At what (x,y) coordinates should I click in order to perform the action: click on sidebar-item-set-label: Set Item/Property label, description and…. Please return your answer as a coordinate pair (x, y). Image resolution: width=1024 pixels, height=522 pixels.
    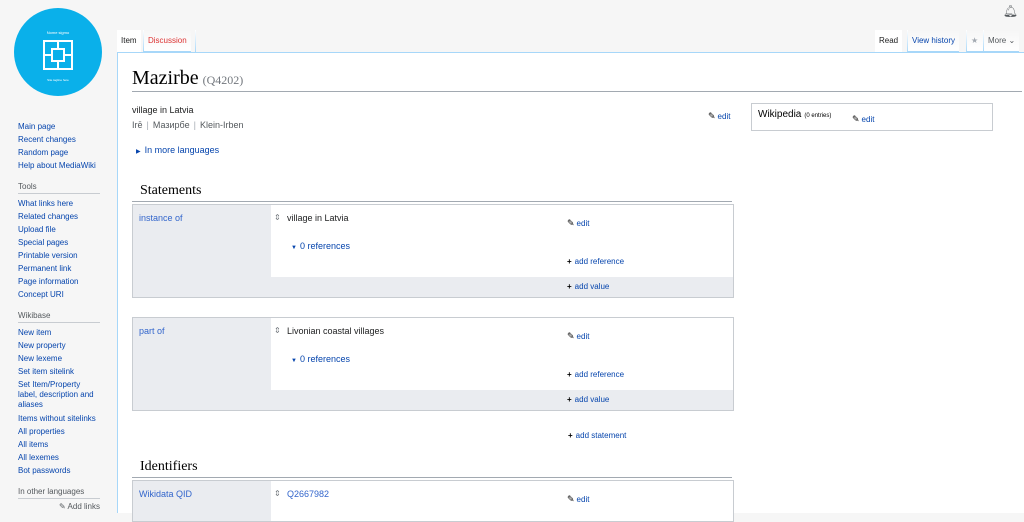
    Looking at the image, I should click on (59, 395).